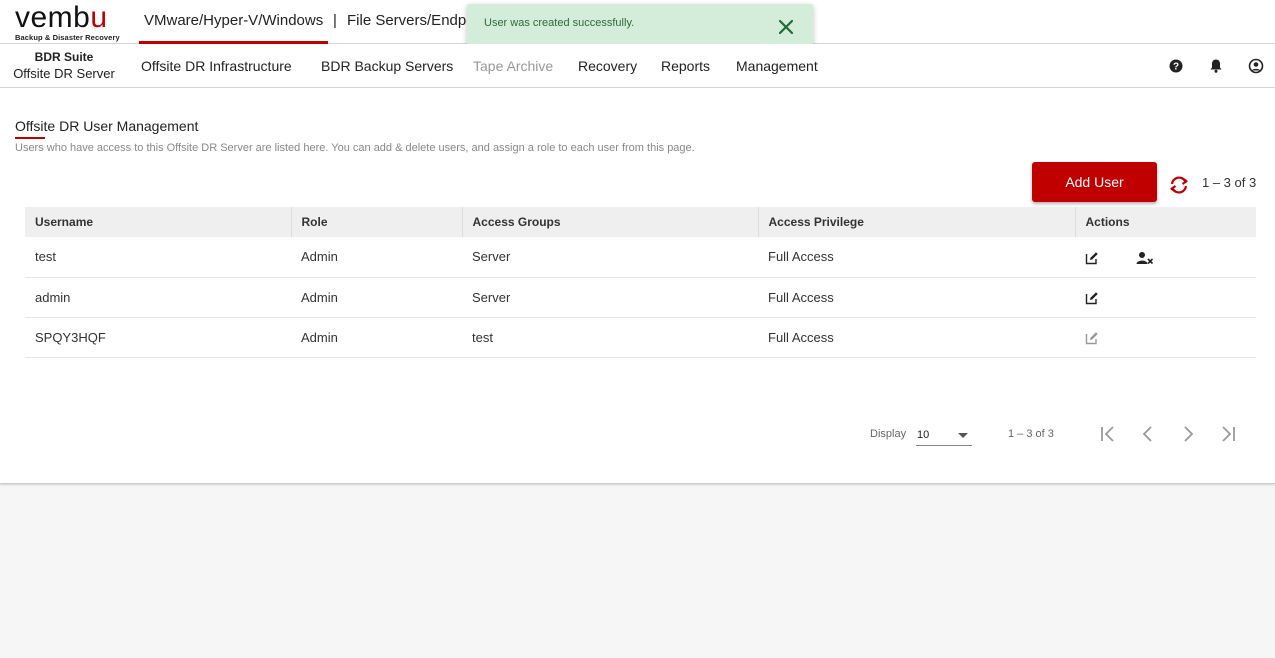 Image resolution: width=1275 pixels, height=658 pixels. What do you see at coordinates (67, 37) in the screenshot?
I see `logo-tagline: Backup & Disaster Recovery` at bounding box center [67, 37].